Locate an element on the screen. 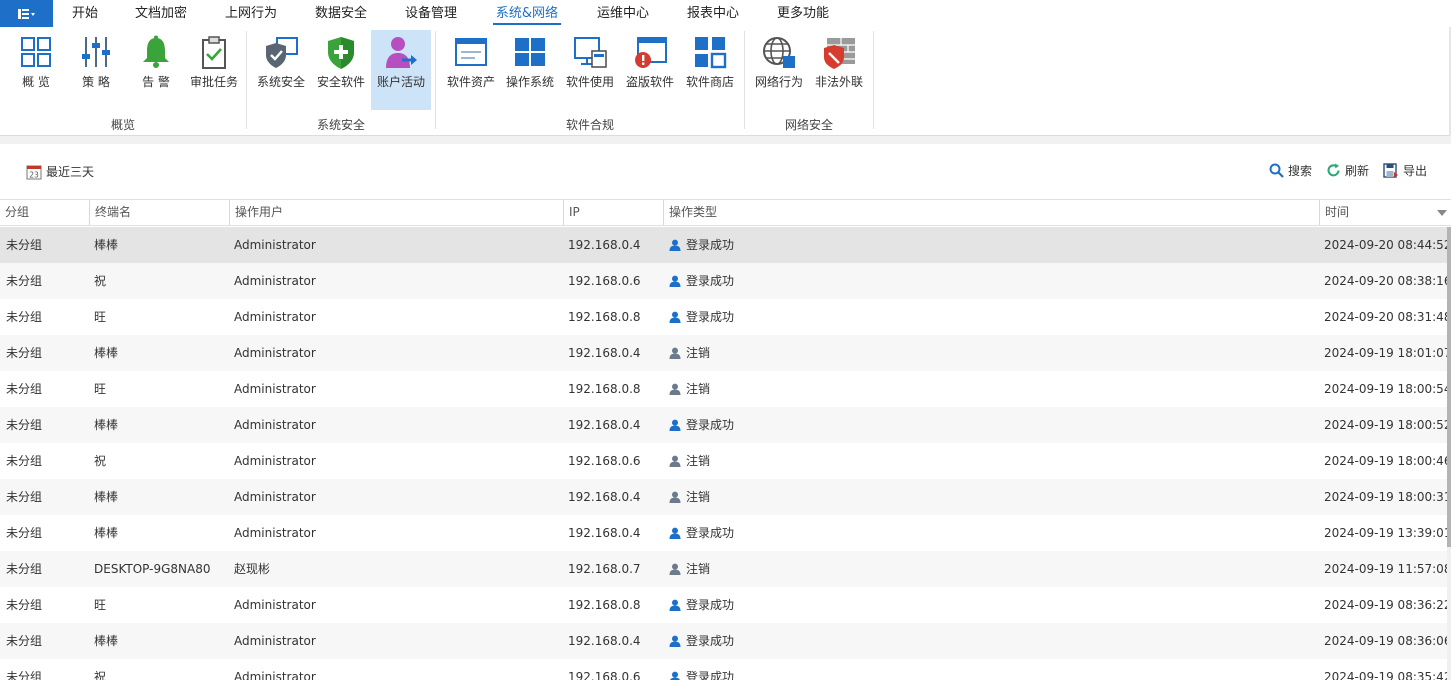 This screenshot has width=1451, height=680. app-menu-button is located at coordinates (26, 13).